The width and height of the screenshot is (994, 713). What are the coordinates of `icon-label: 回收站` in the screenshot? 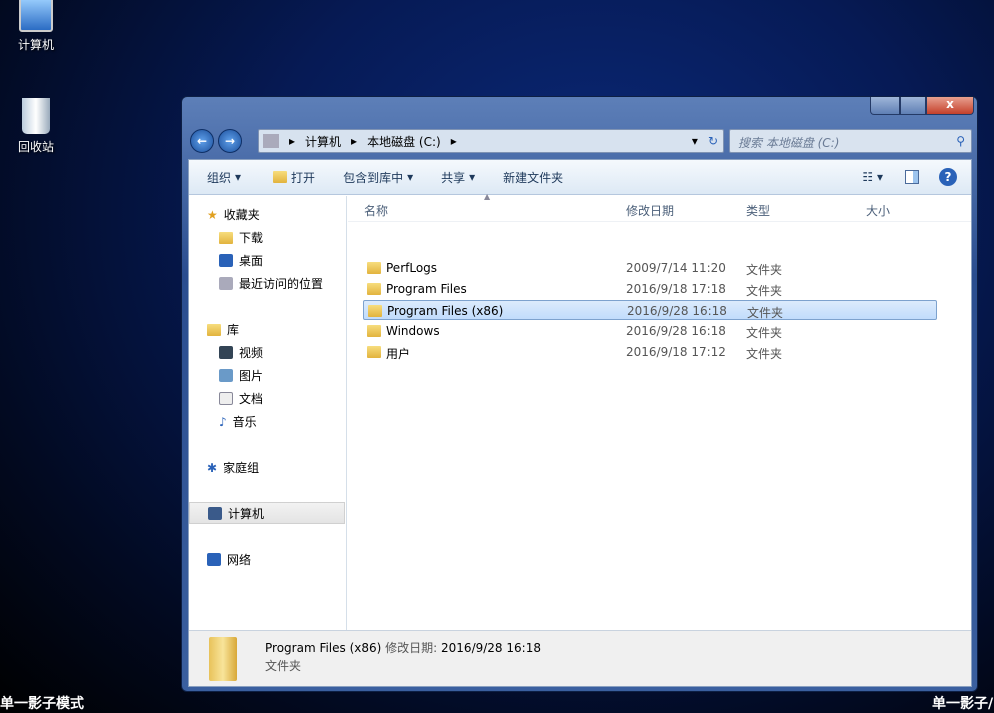 It's located at (35, 147).